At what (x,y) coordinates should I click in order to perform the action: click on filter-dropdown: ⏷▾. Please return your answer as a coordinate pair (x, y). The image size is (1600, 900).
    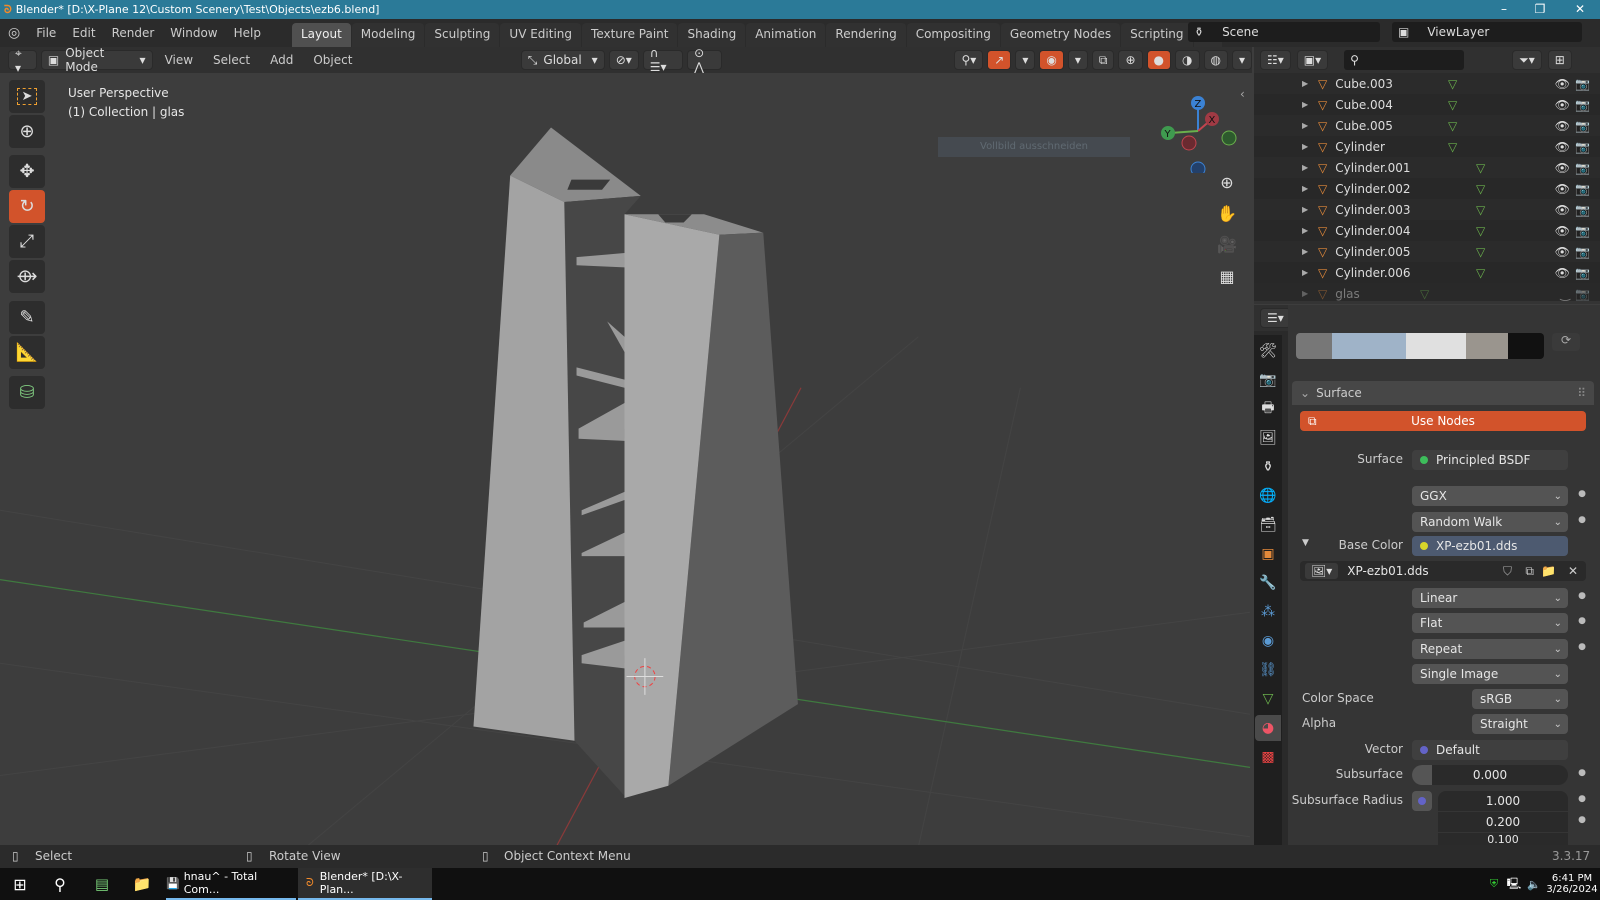
    Looking at the image, I should click on (1527, 60).